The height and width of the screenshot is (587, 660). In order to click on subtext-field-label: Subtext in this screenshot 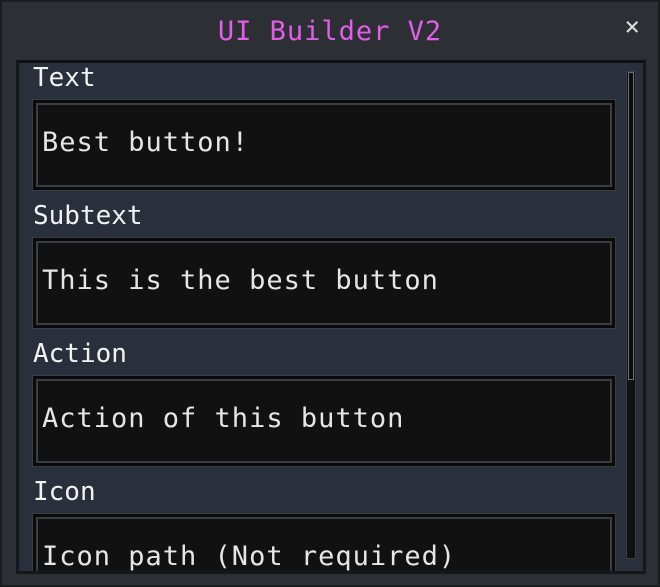, I will do `click(88, 216)`.